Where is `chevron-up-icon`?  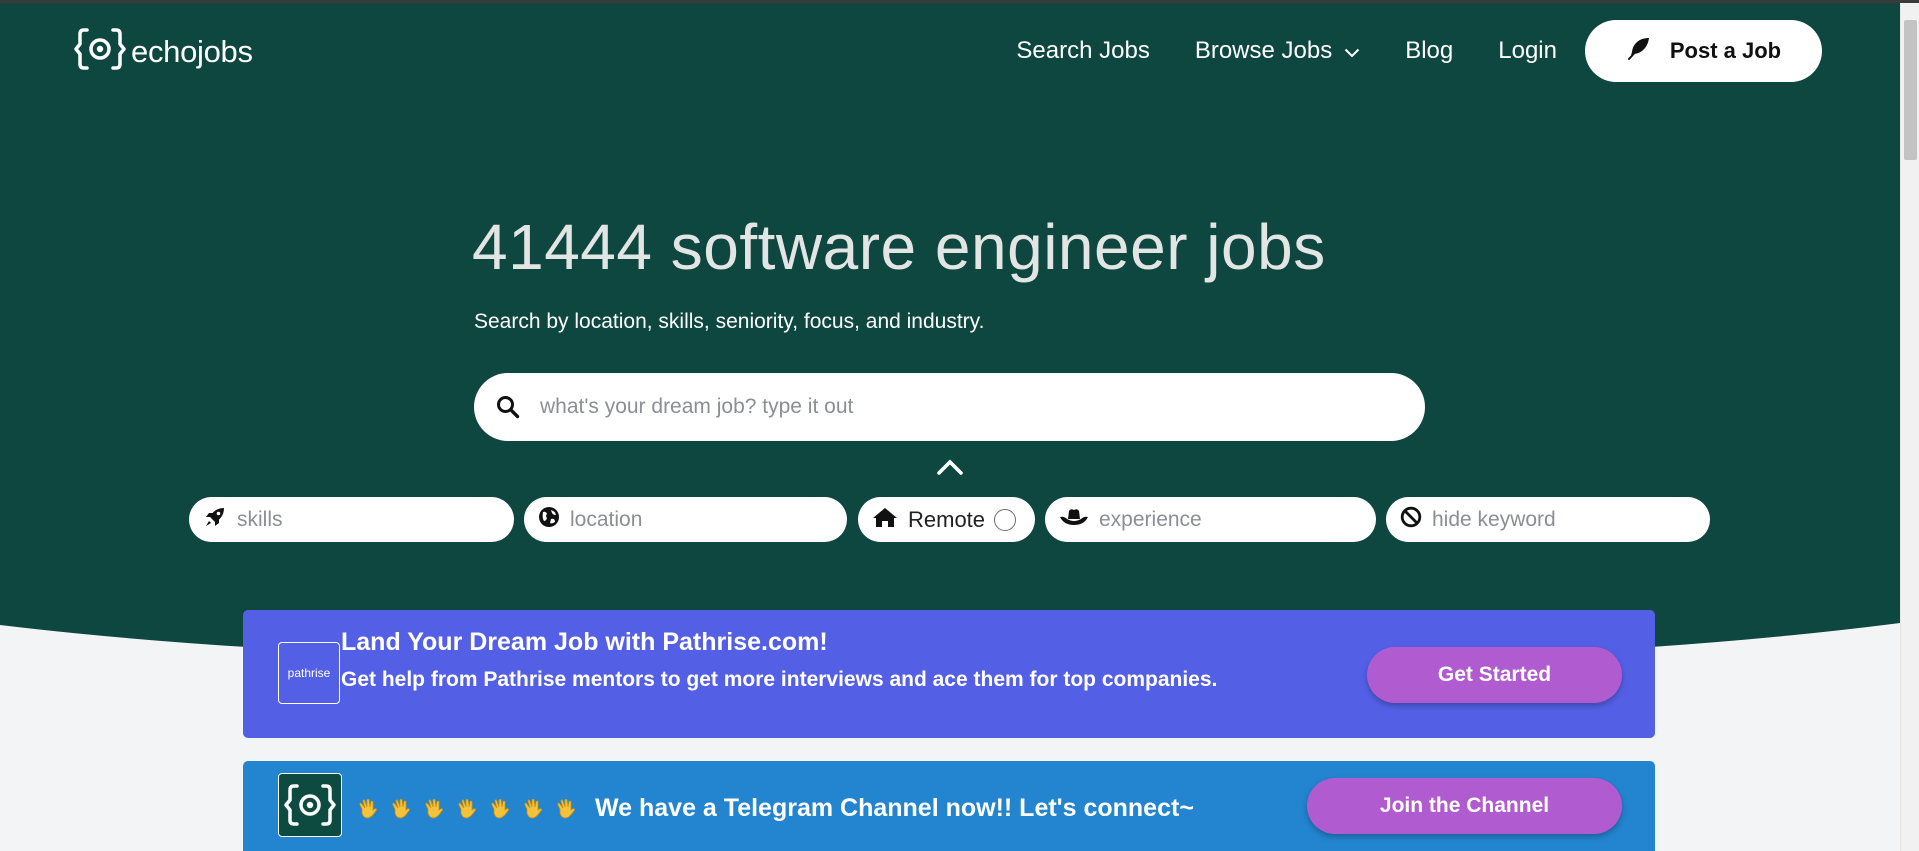 chevron-up-icon is located at coordinates (950, 469).